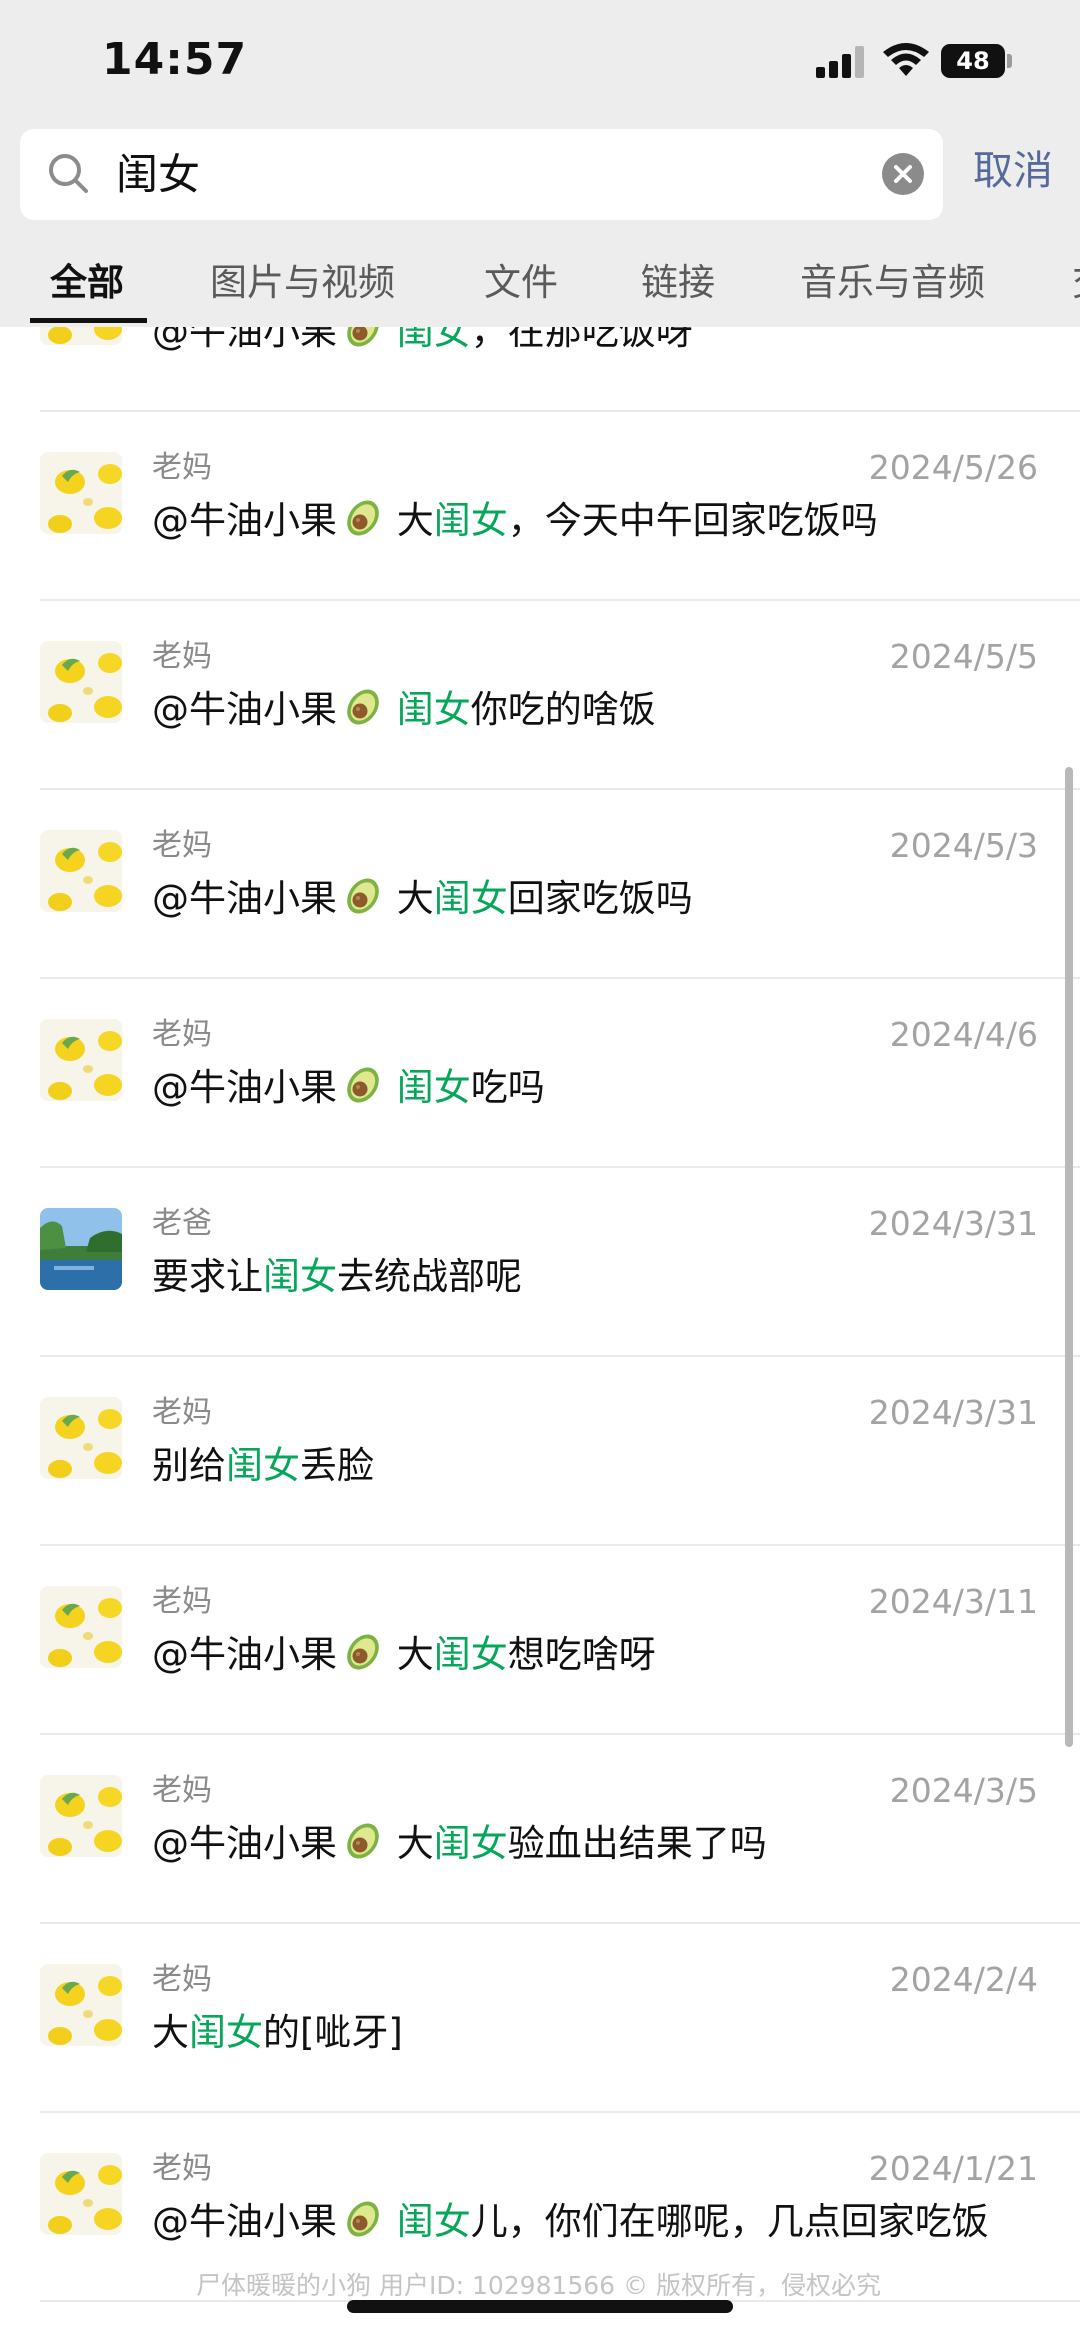  I want to click on status-time: 14:57, so click(175, 59).